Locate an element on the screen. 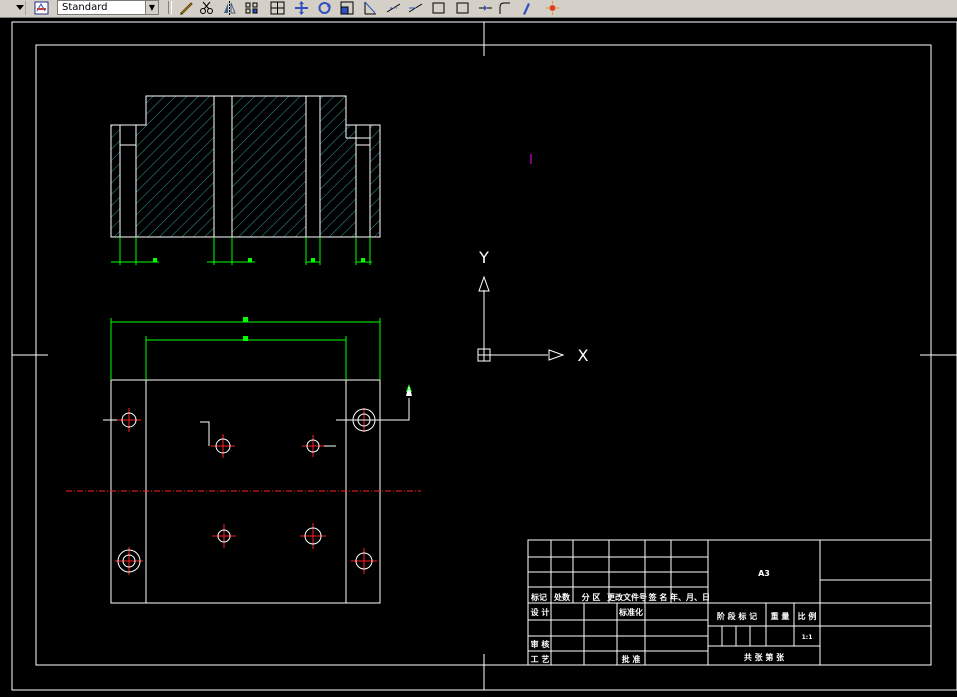 The height and width of the screenshot is (697, 957). row-design: 设 计 is located at coordinates (540, 612).